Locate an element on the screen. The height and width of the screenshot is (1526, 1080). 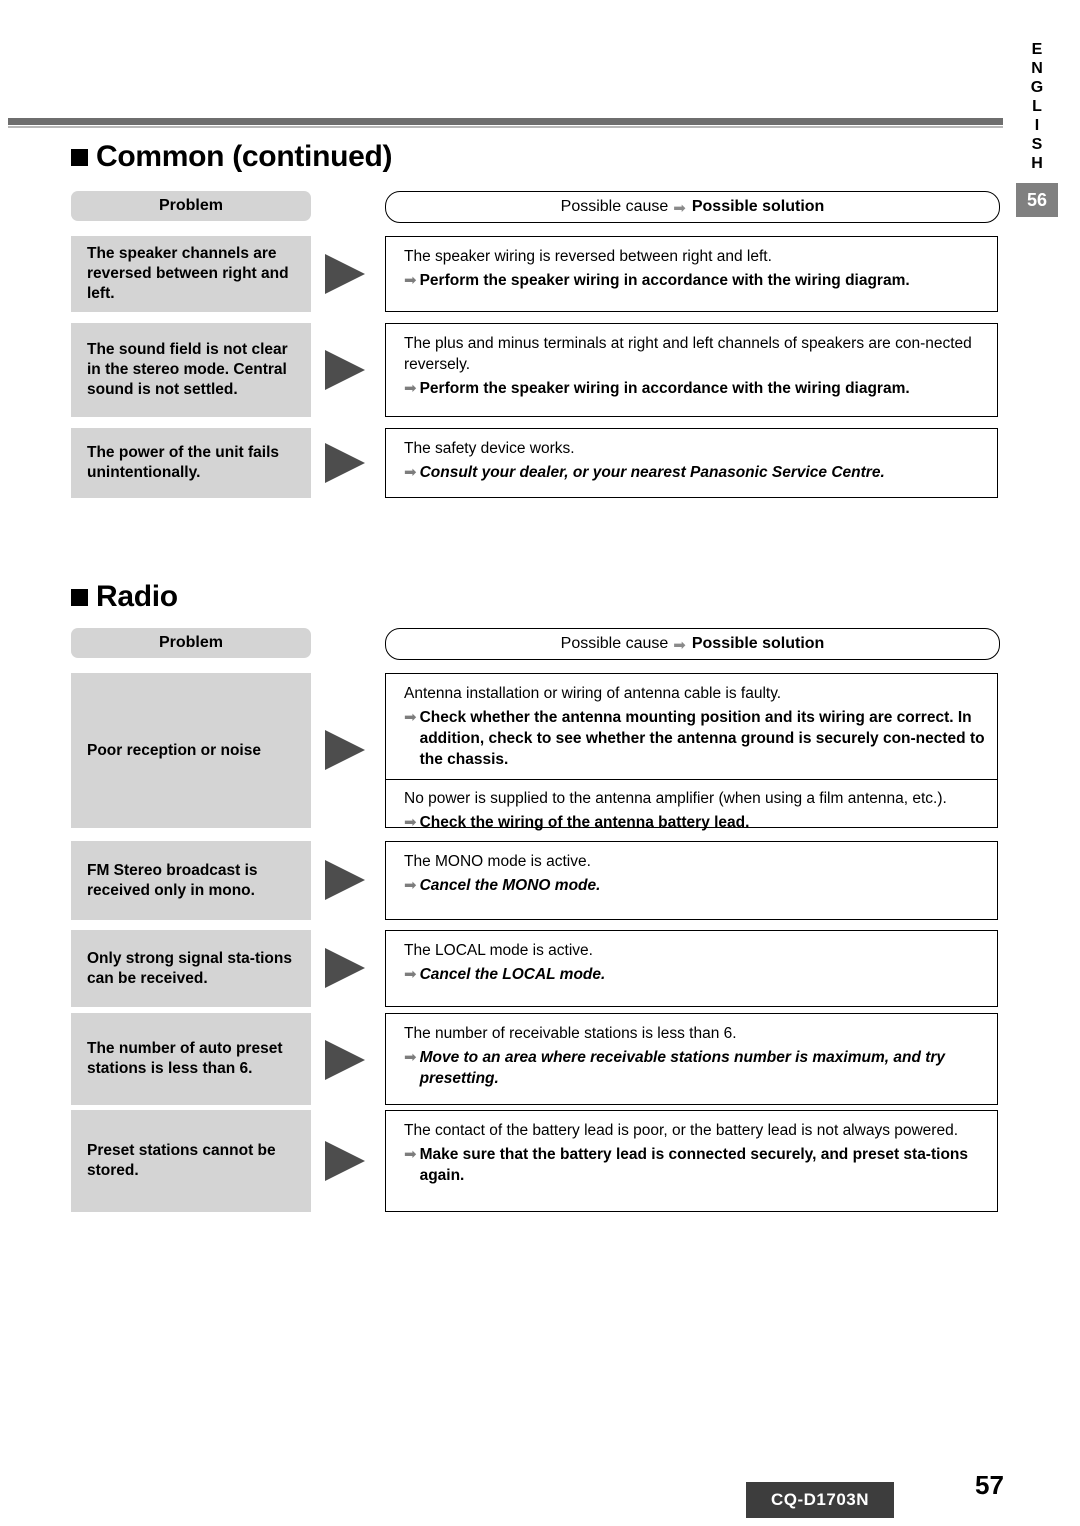
cause-text: The LOCAL mode is active. is located at coordinates (498, 950).